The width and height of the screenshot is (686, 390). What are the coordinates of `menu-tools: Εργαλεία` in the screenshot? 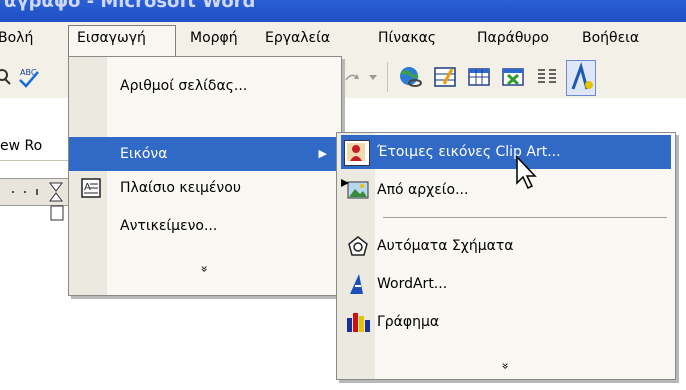 It's located at (297, 38).